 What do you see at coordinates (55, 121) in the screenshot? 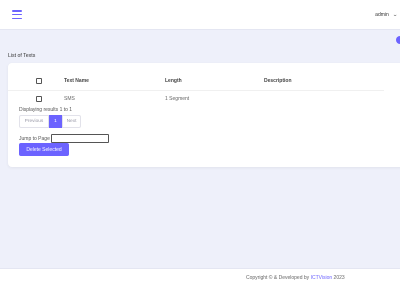
I see `page-1-button: 1` at bounding box center [55, 121].